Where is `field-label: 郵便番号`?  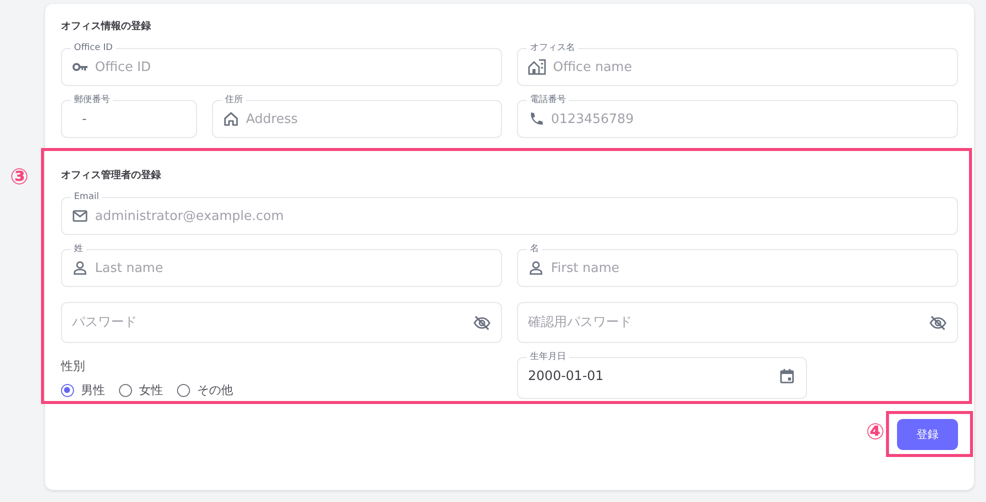
field-label: 郵便番号 is located at coordinates (92, 100).